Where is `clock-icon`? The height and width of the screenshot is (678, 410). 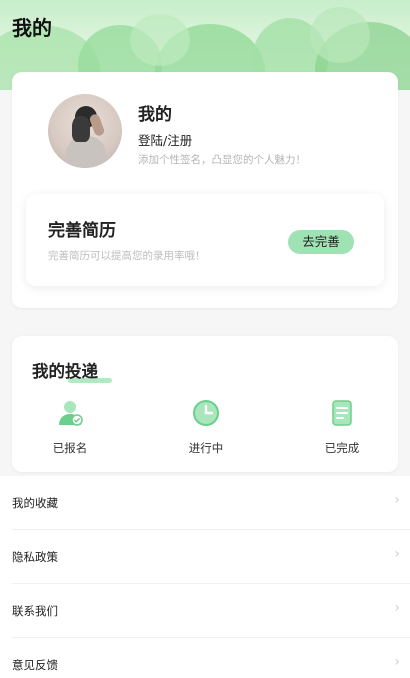 clock-icon is located at coordinates (206, 413).